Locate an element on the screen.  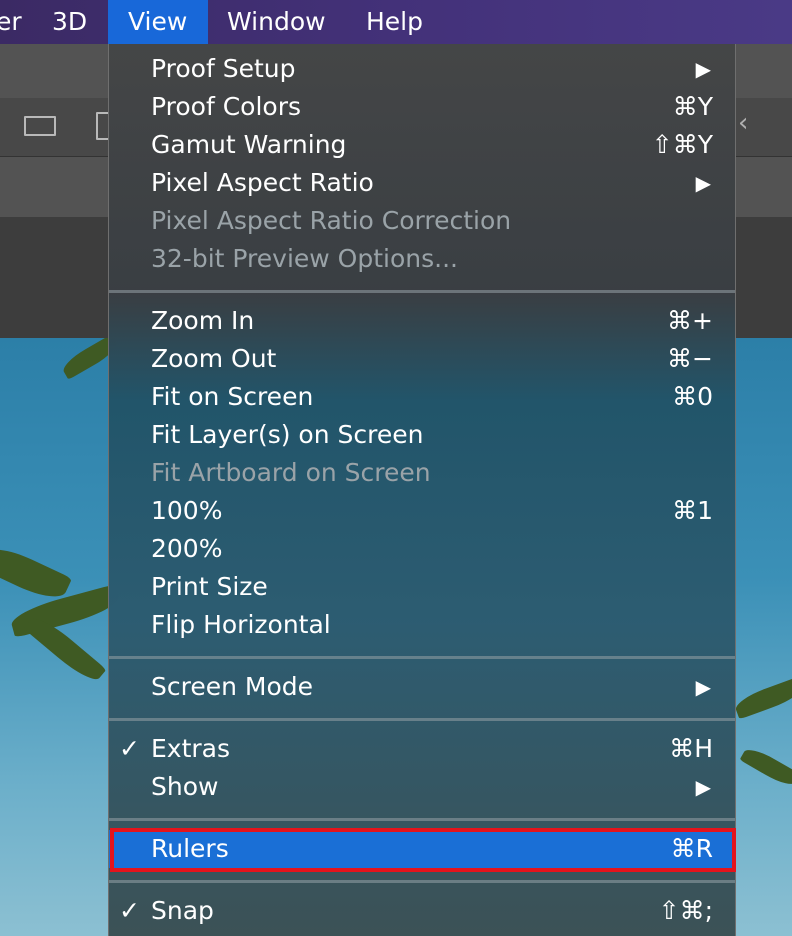
menu-item-fit-layers-on-screen: Fit Layer(s) on Screen is located at coordinates (422, 435).